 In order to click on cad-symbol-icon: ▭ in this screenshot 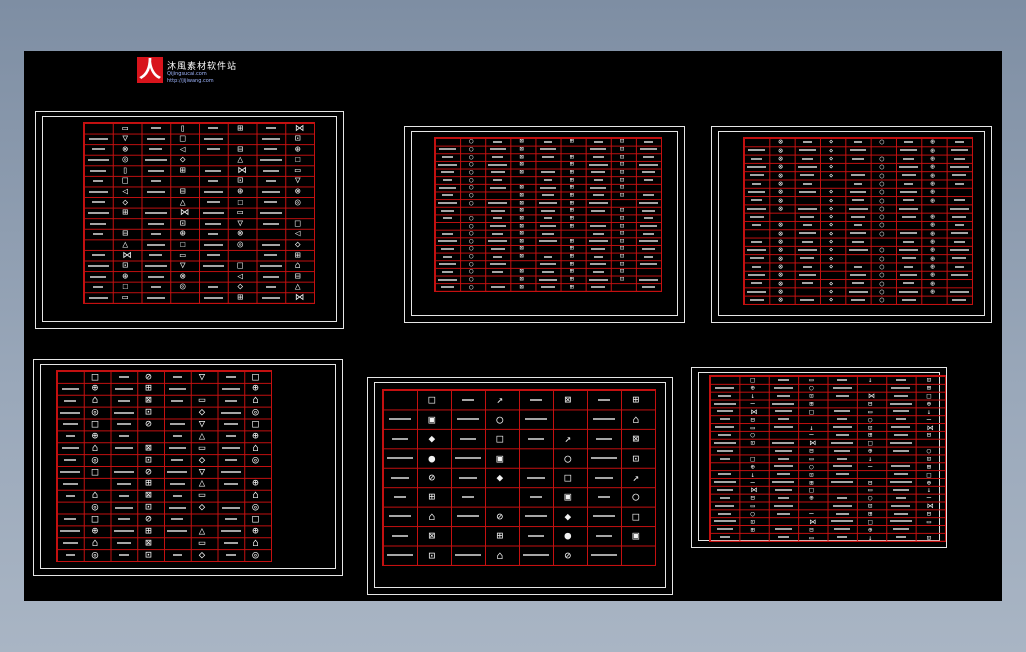, I will do `click(182, 255)`.